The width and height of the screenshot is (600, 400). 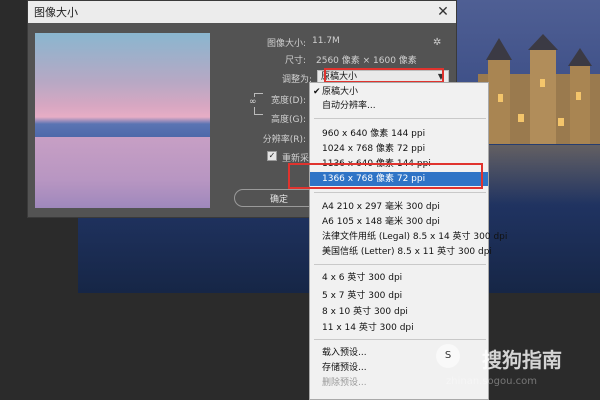 I want to click on dialog-title-bar: 图像大小 ✕, so click(x=242, y=12).